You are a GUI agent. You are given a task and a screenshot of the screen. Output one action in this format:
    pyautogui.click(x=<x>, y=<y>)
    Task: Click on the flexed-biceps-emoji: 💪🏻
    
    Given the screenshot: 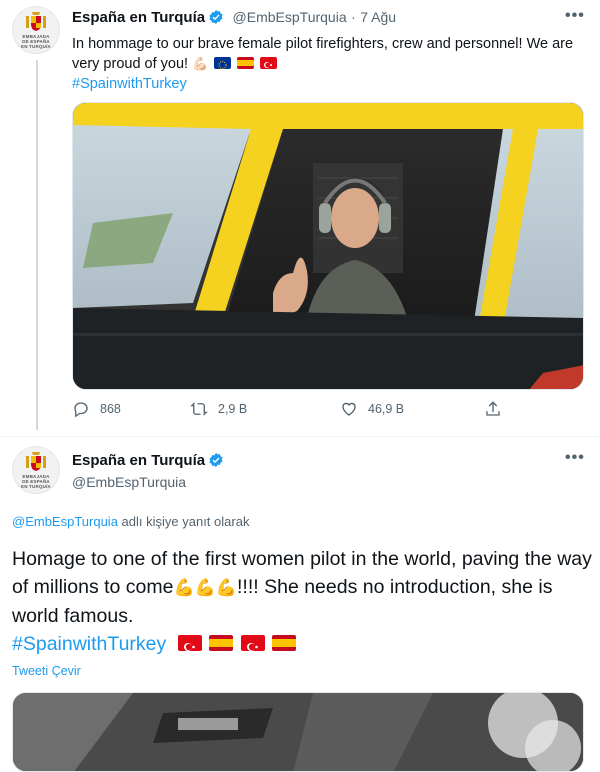 What is the action you would take?
    pyautogui.click(x=200, y=63)
    